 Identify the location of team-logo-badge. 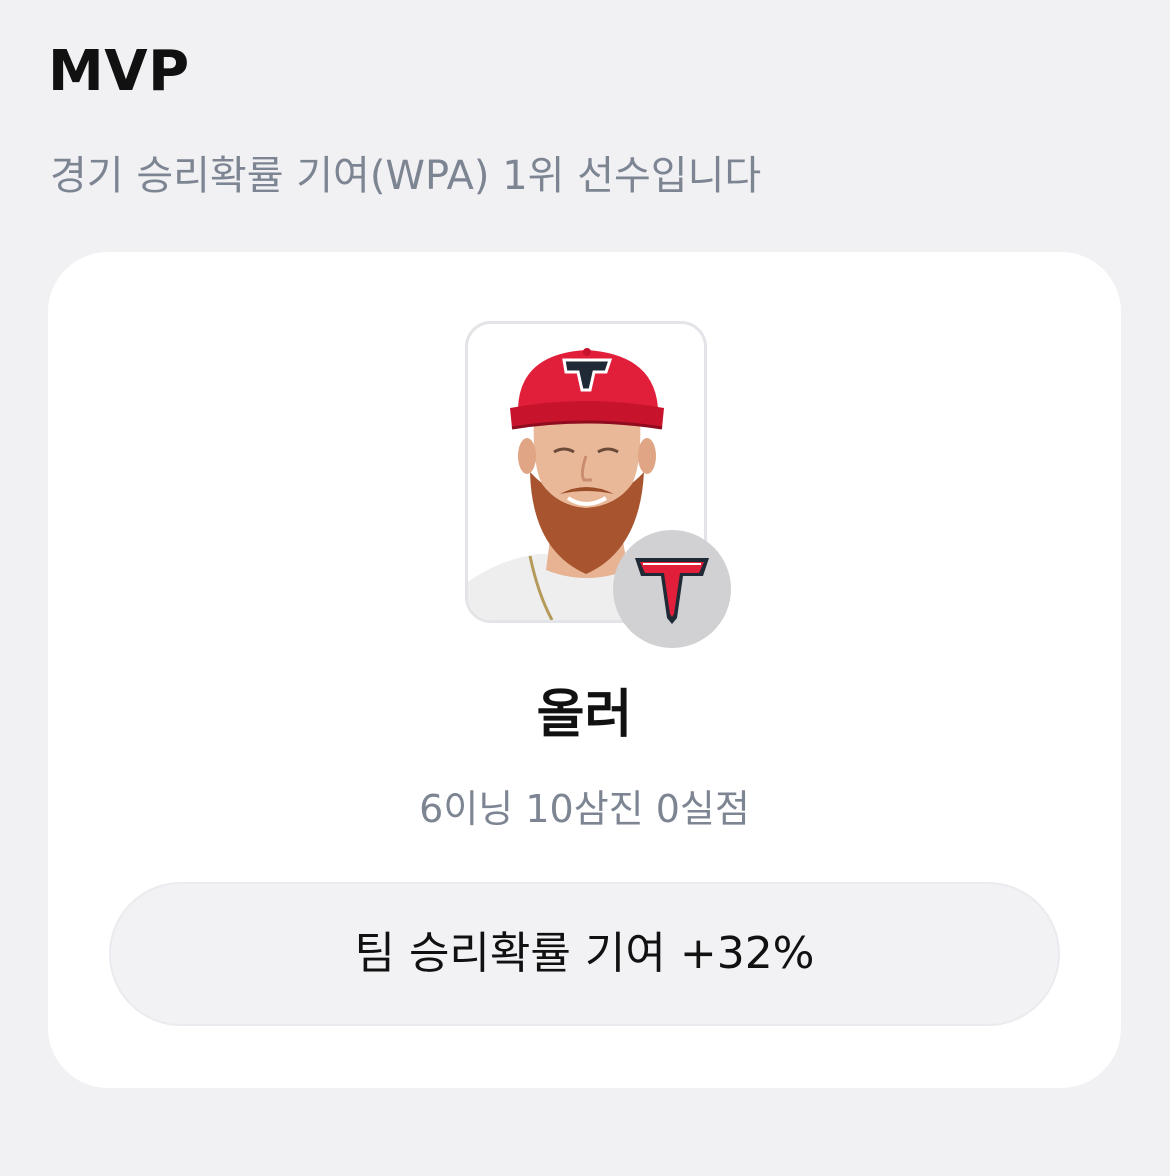
(672, 589).